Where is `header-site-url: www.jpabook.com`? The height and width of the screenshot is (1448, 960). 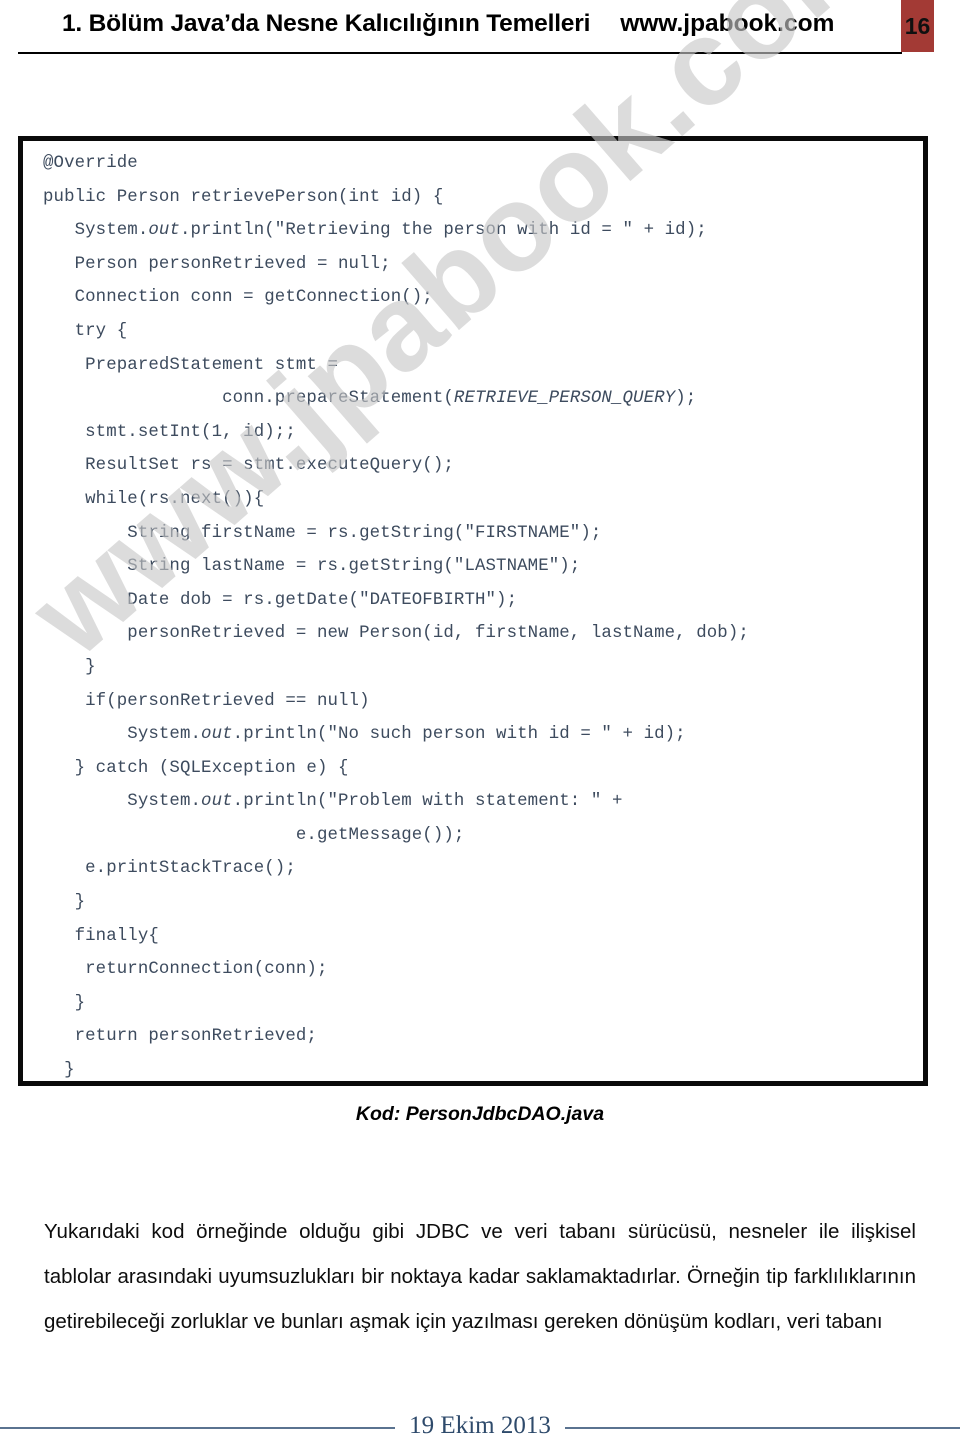
header-site-url: www.jpabook.com is located at coordinates (727, 23).